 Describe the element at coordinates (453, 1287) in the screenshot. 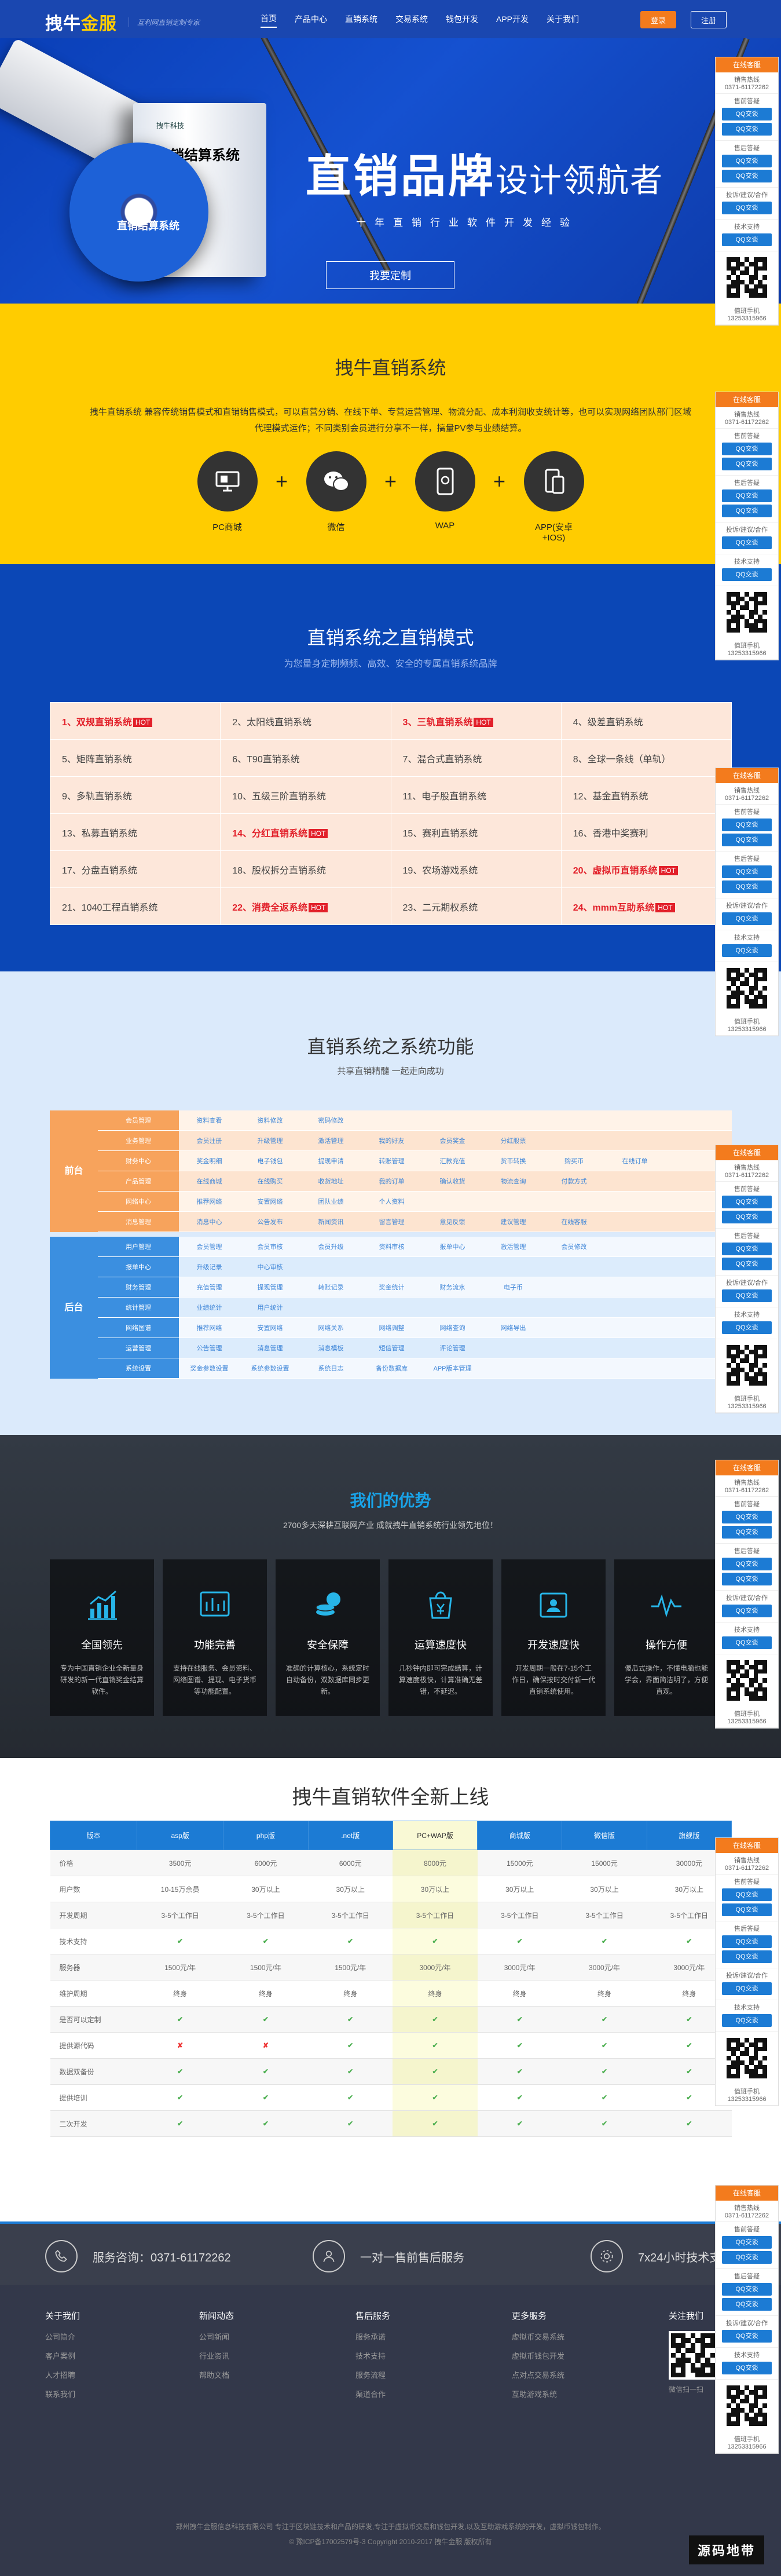

I see `function-item: 财务流水` at that location.